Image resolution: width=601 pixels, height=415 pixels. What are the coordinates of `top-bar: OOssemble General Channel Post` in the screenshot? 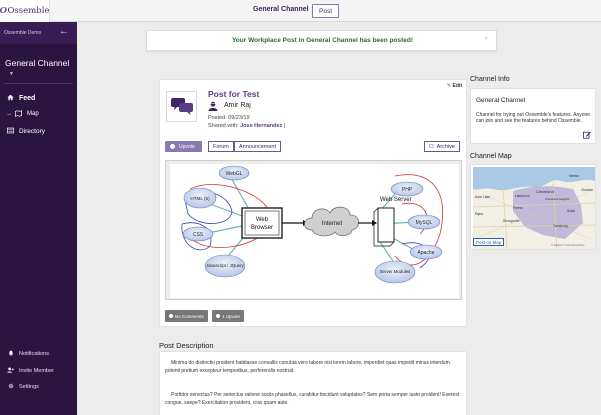 It's located at (300, 11).